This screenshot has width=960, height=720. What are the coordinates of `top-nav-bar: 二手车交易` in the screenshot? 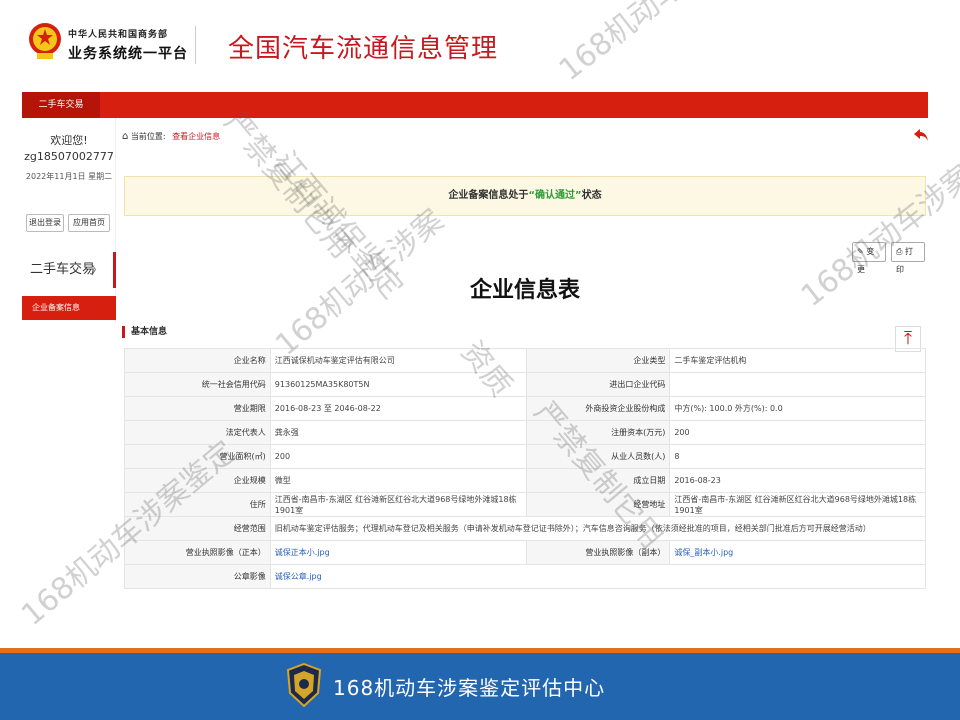 It's located at (475, 105).